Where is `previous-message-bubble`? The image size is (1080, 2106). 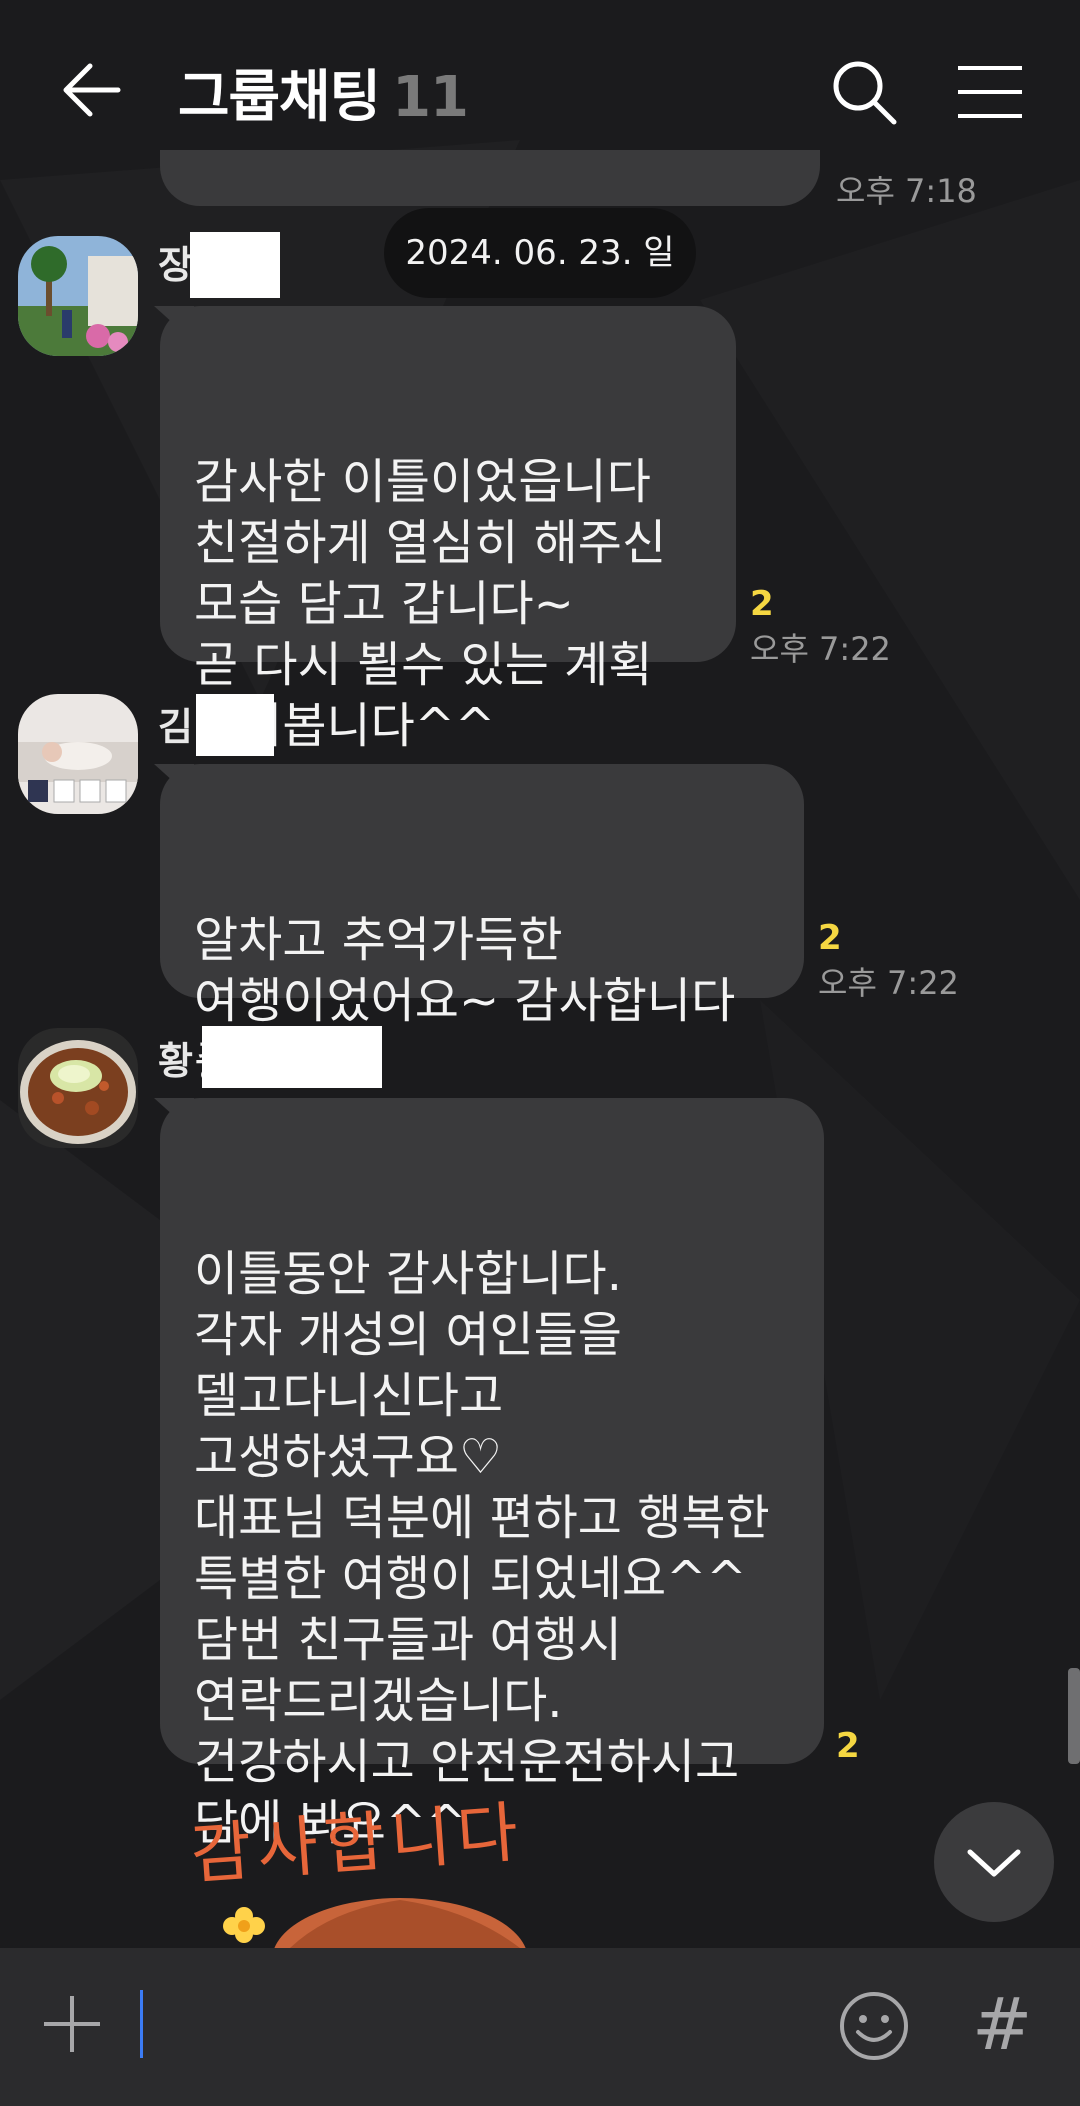 previous-message-bubble is located at coordinates (490, 178).